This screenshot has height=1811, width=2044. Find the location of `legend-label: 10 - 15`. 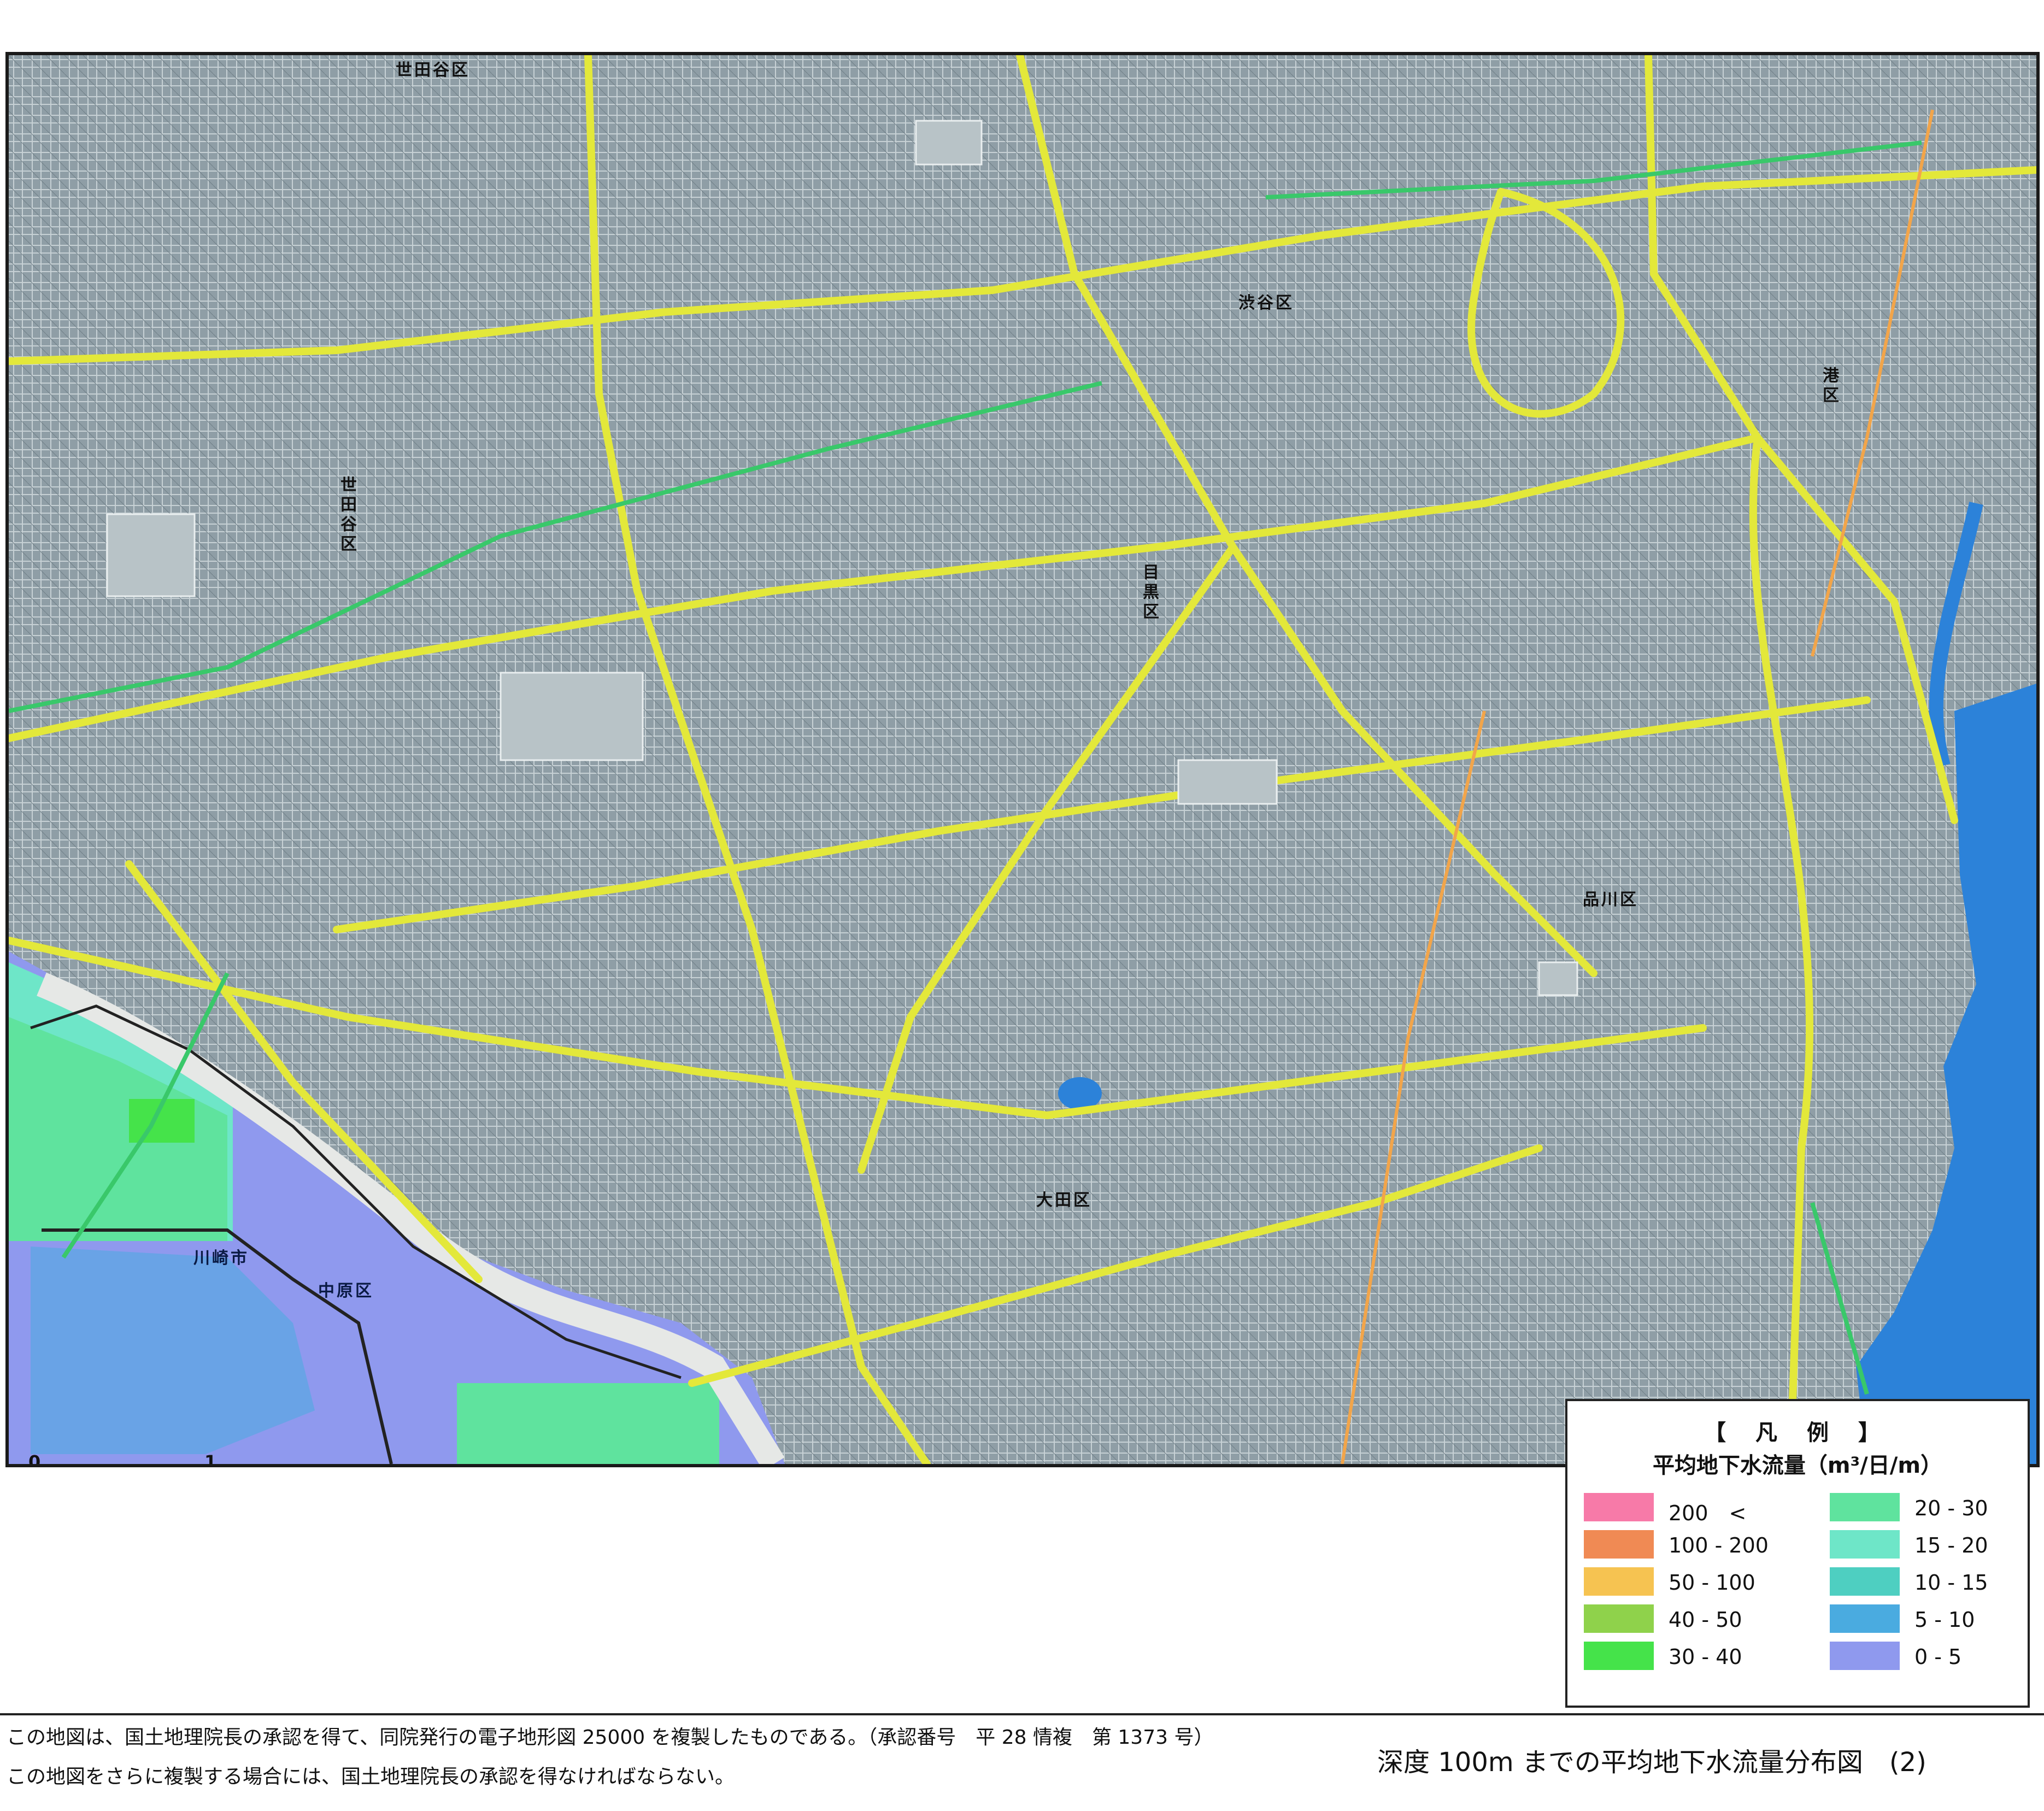

legend-label: 10 - 15 is located at coordinates (1951, 1583).